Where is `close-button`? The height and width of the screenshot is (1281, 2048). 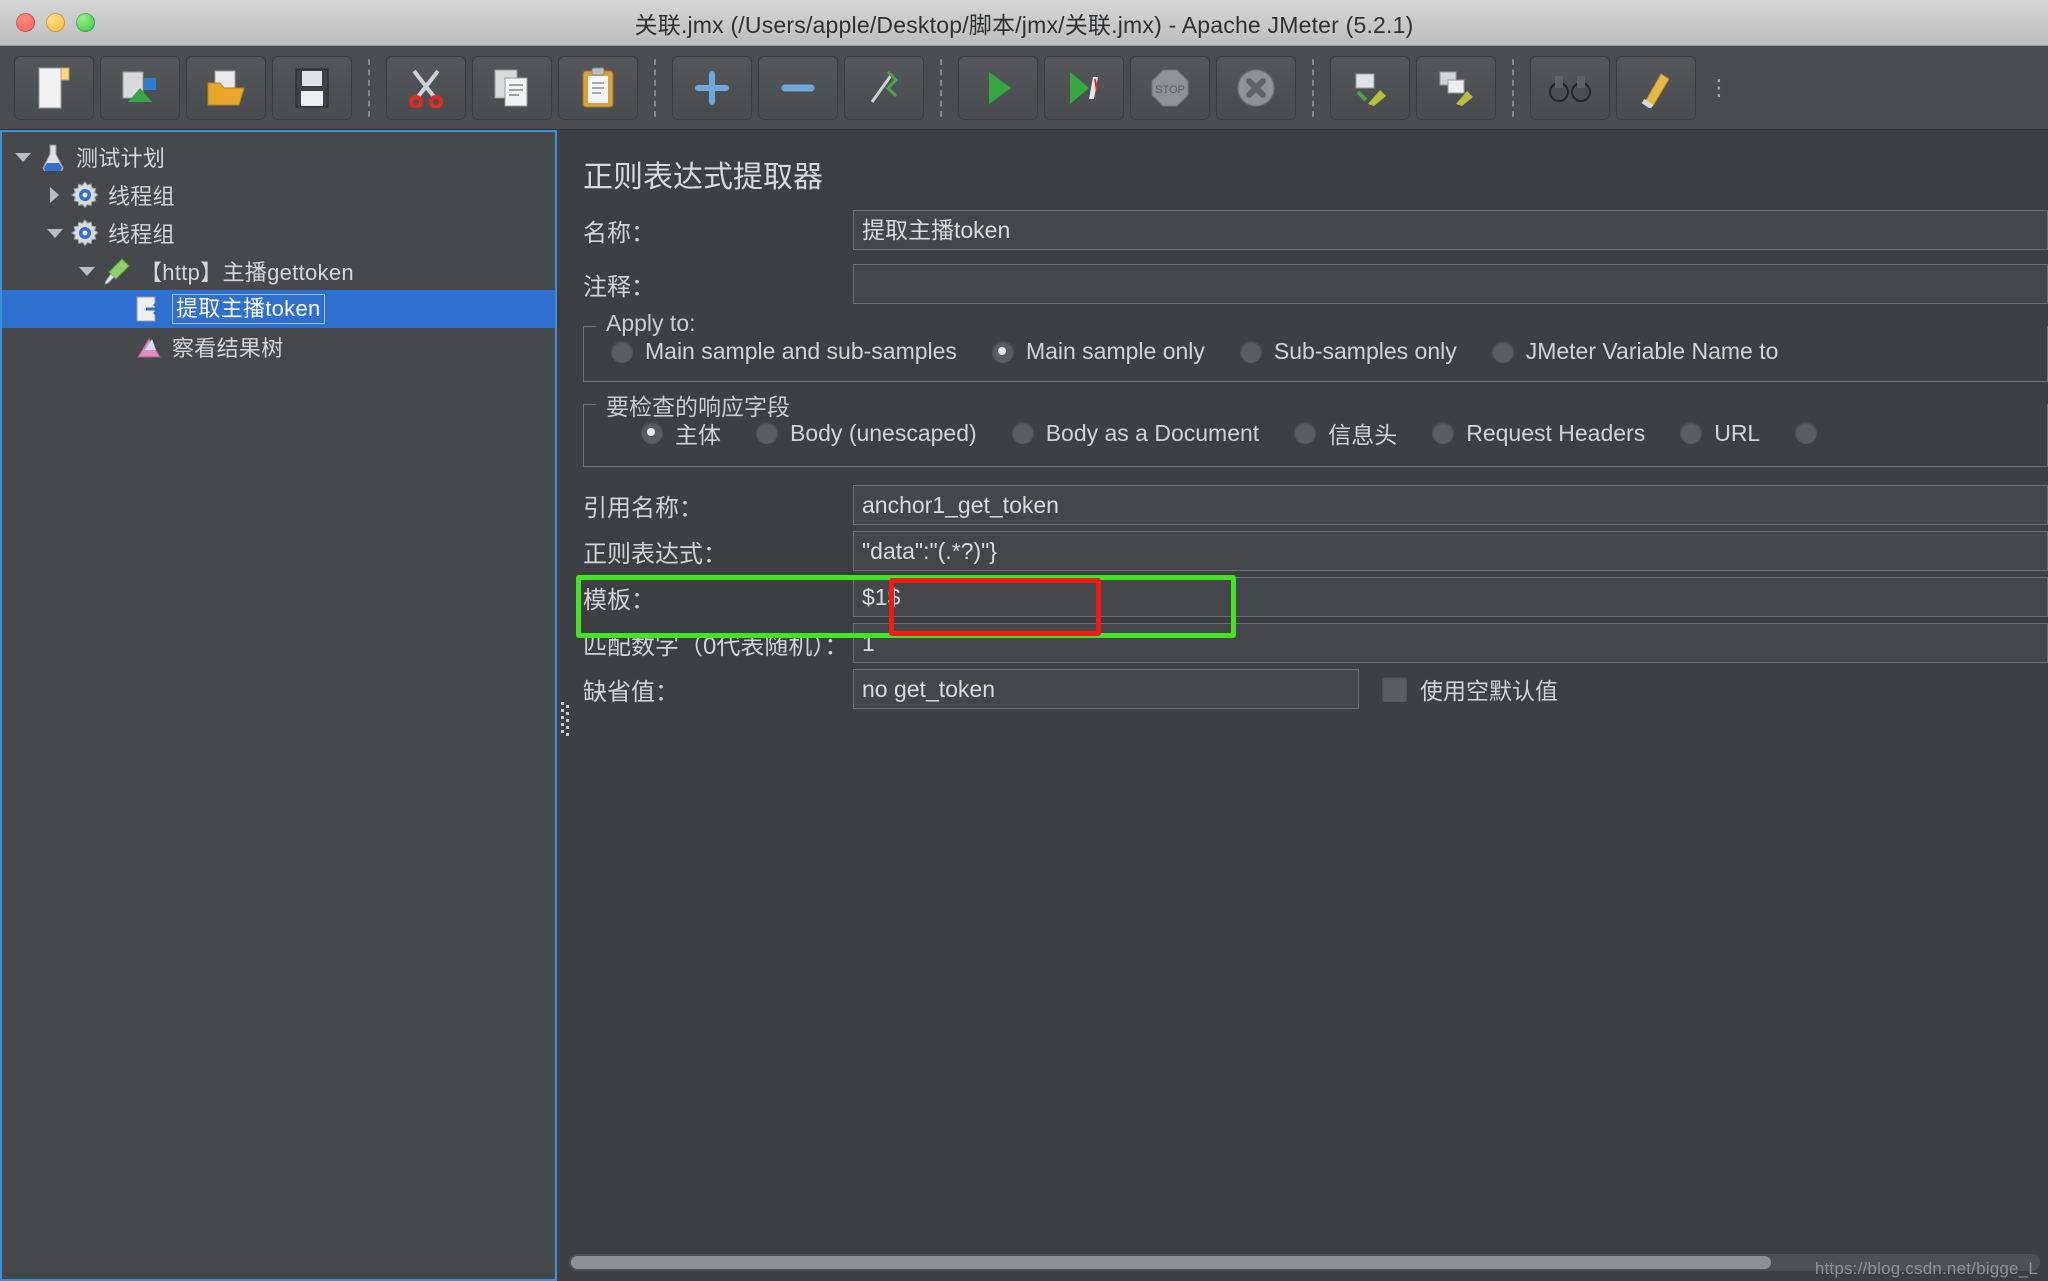 close-button is located at coordinates (25, 22).